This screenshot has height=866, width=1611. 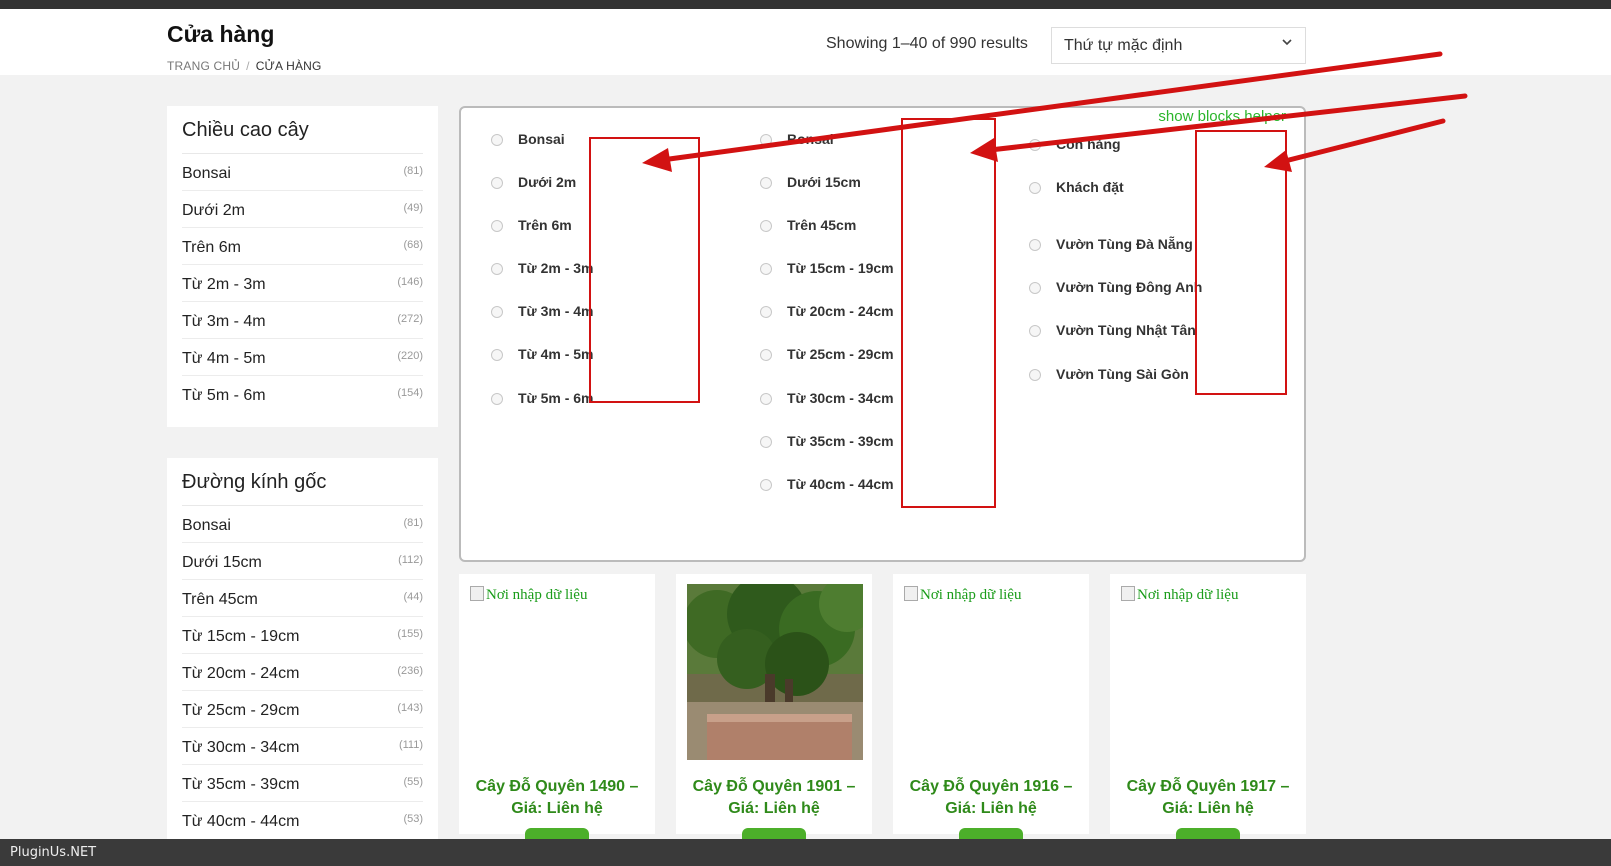 I want to click on footer-text: PluginUs.NET, so click(x=53, y=852).